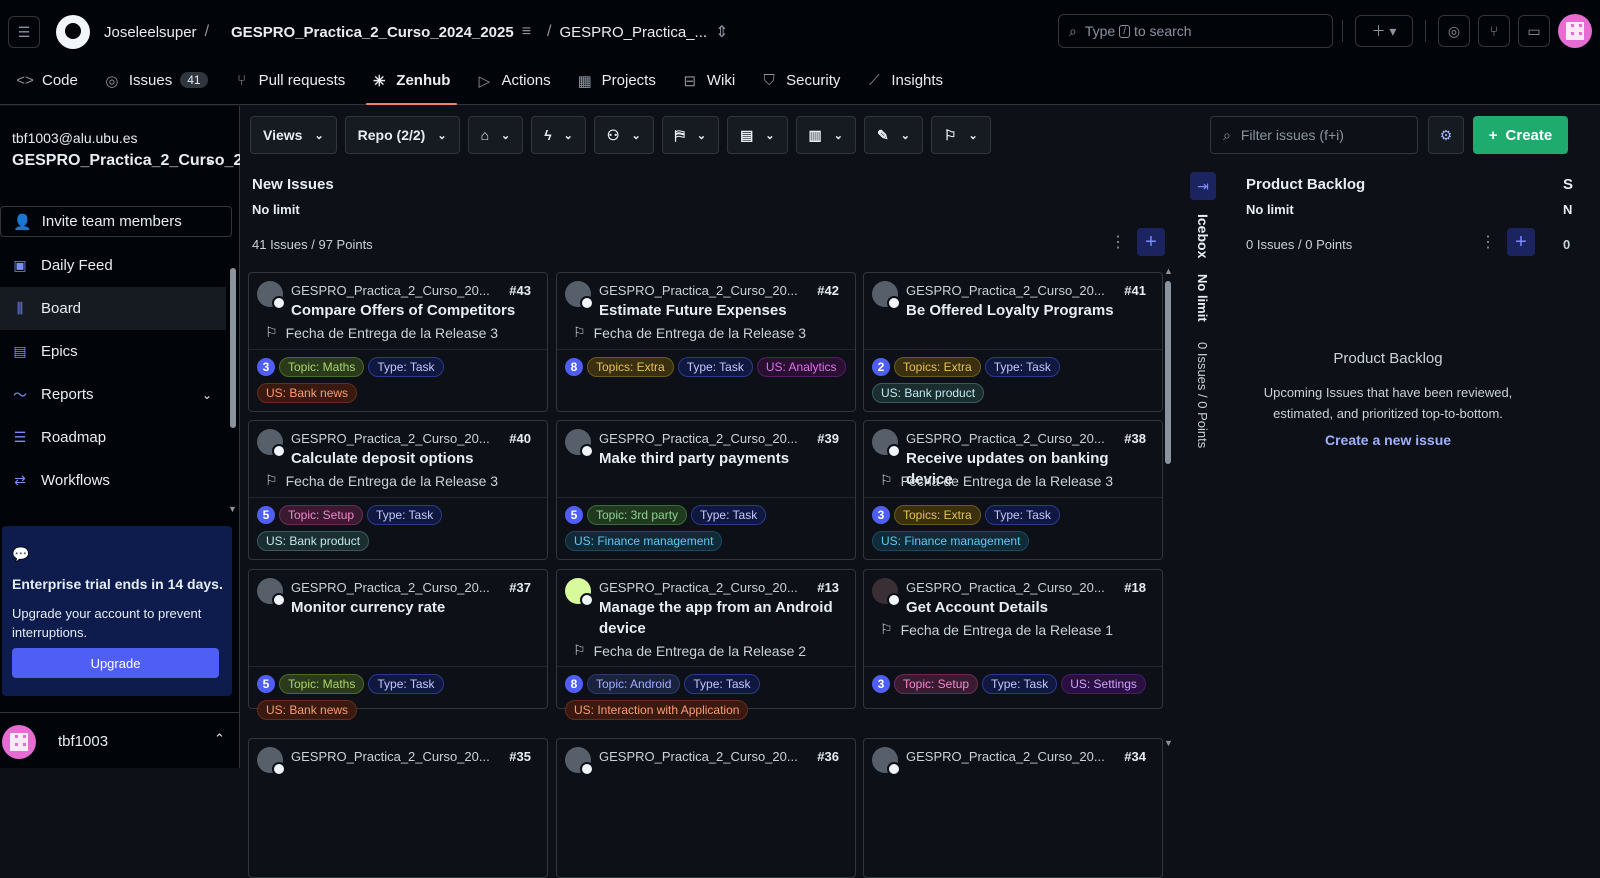 The height and width of the screenshot is (878, 1600). Describe the element at coordinates (714, 84) in the screenshot. I see `tab-wiki: ⊟ Wiki` at that location.